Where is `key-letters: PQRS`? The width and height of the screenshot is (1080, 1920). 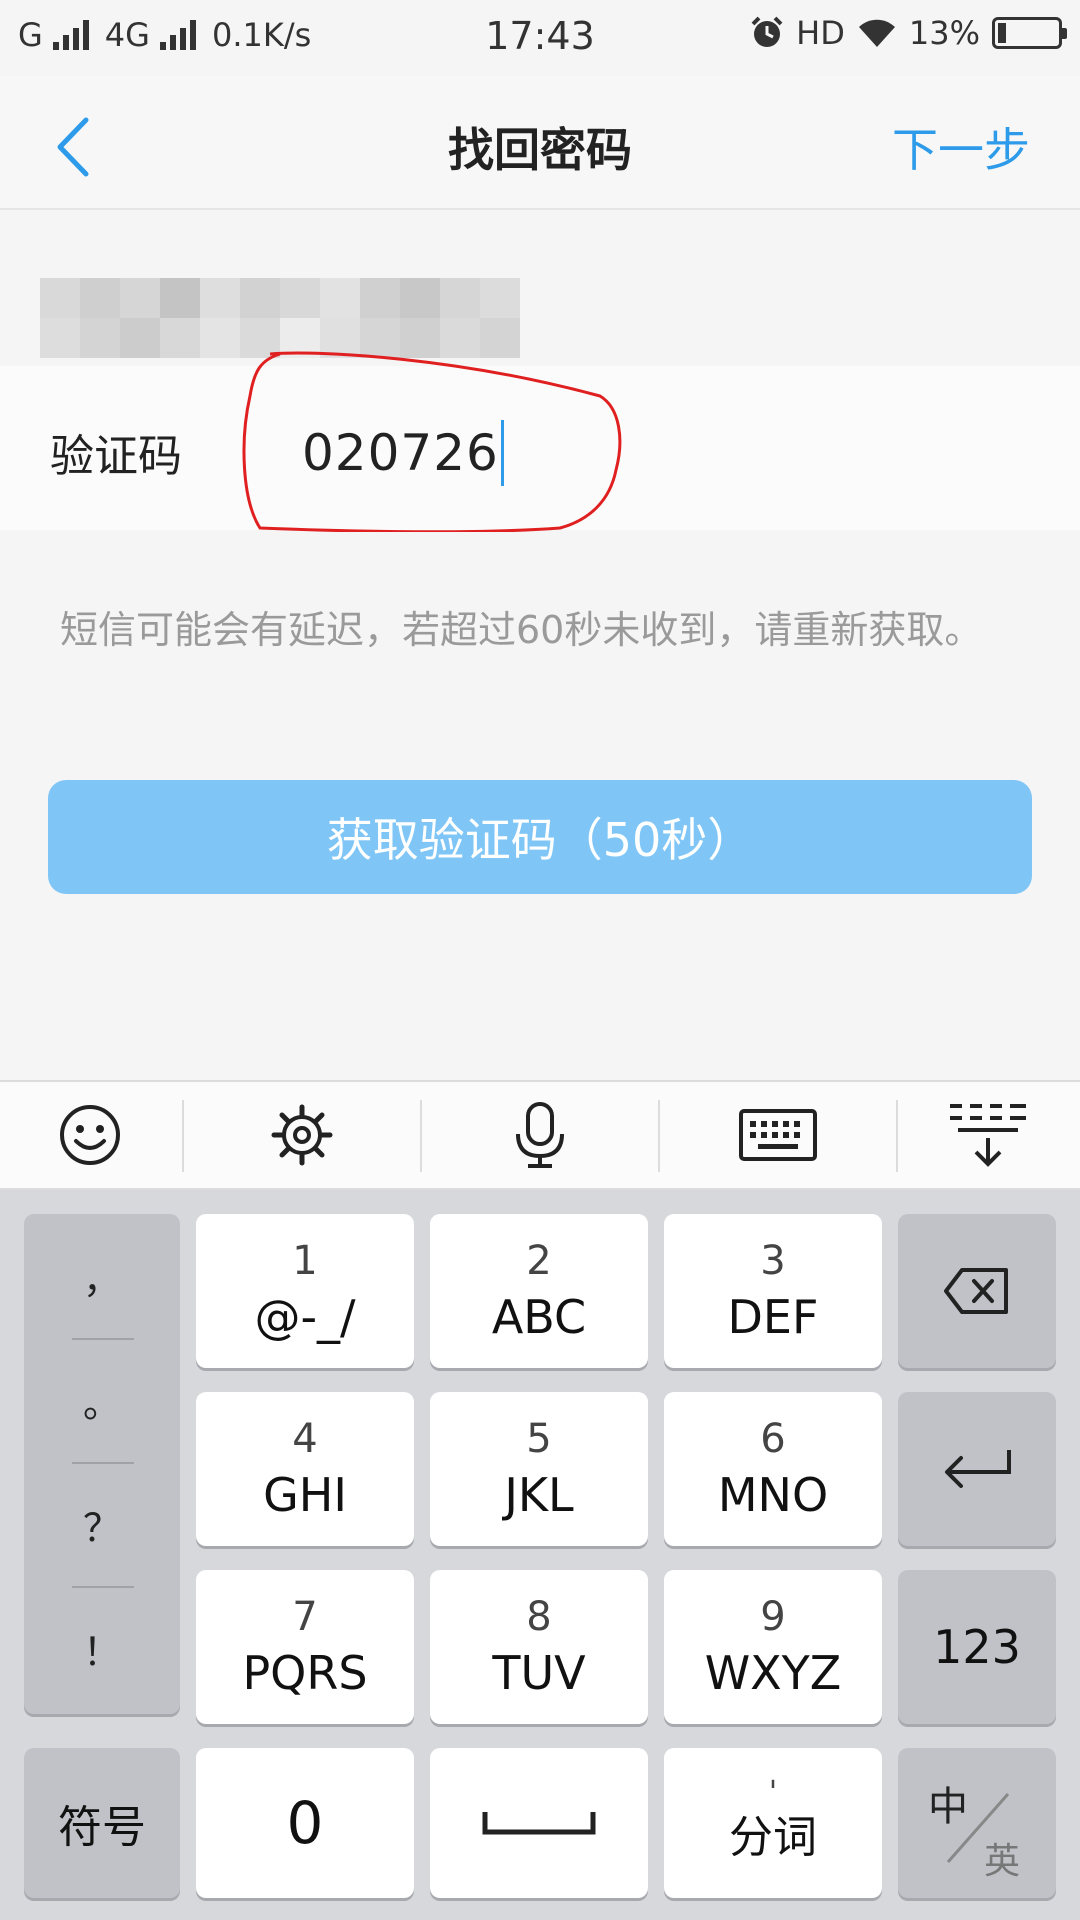
key-letters: PQRS is located at coordinates (305, 1673).